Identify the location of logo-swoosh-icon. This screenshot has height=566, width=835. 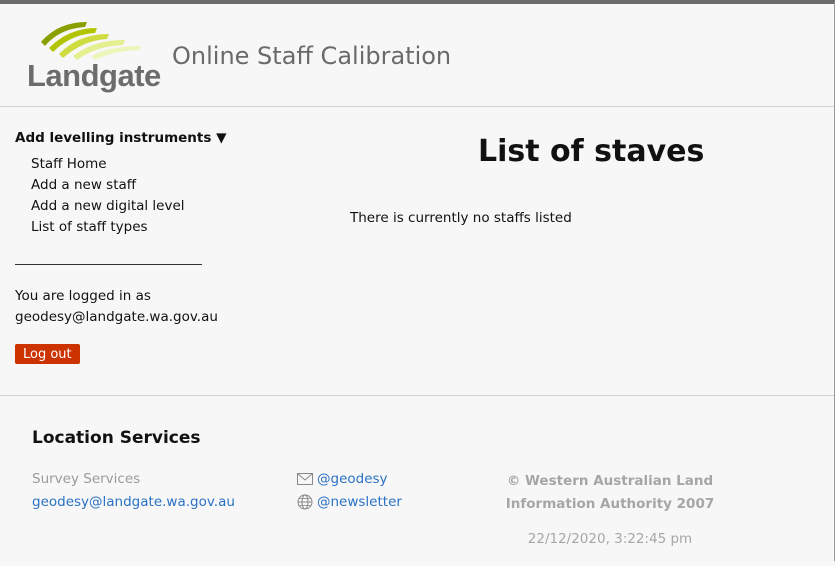
(91, 41).